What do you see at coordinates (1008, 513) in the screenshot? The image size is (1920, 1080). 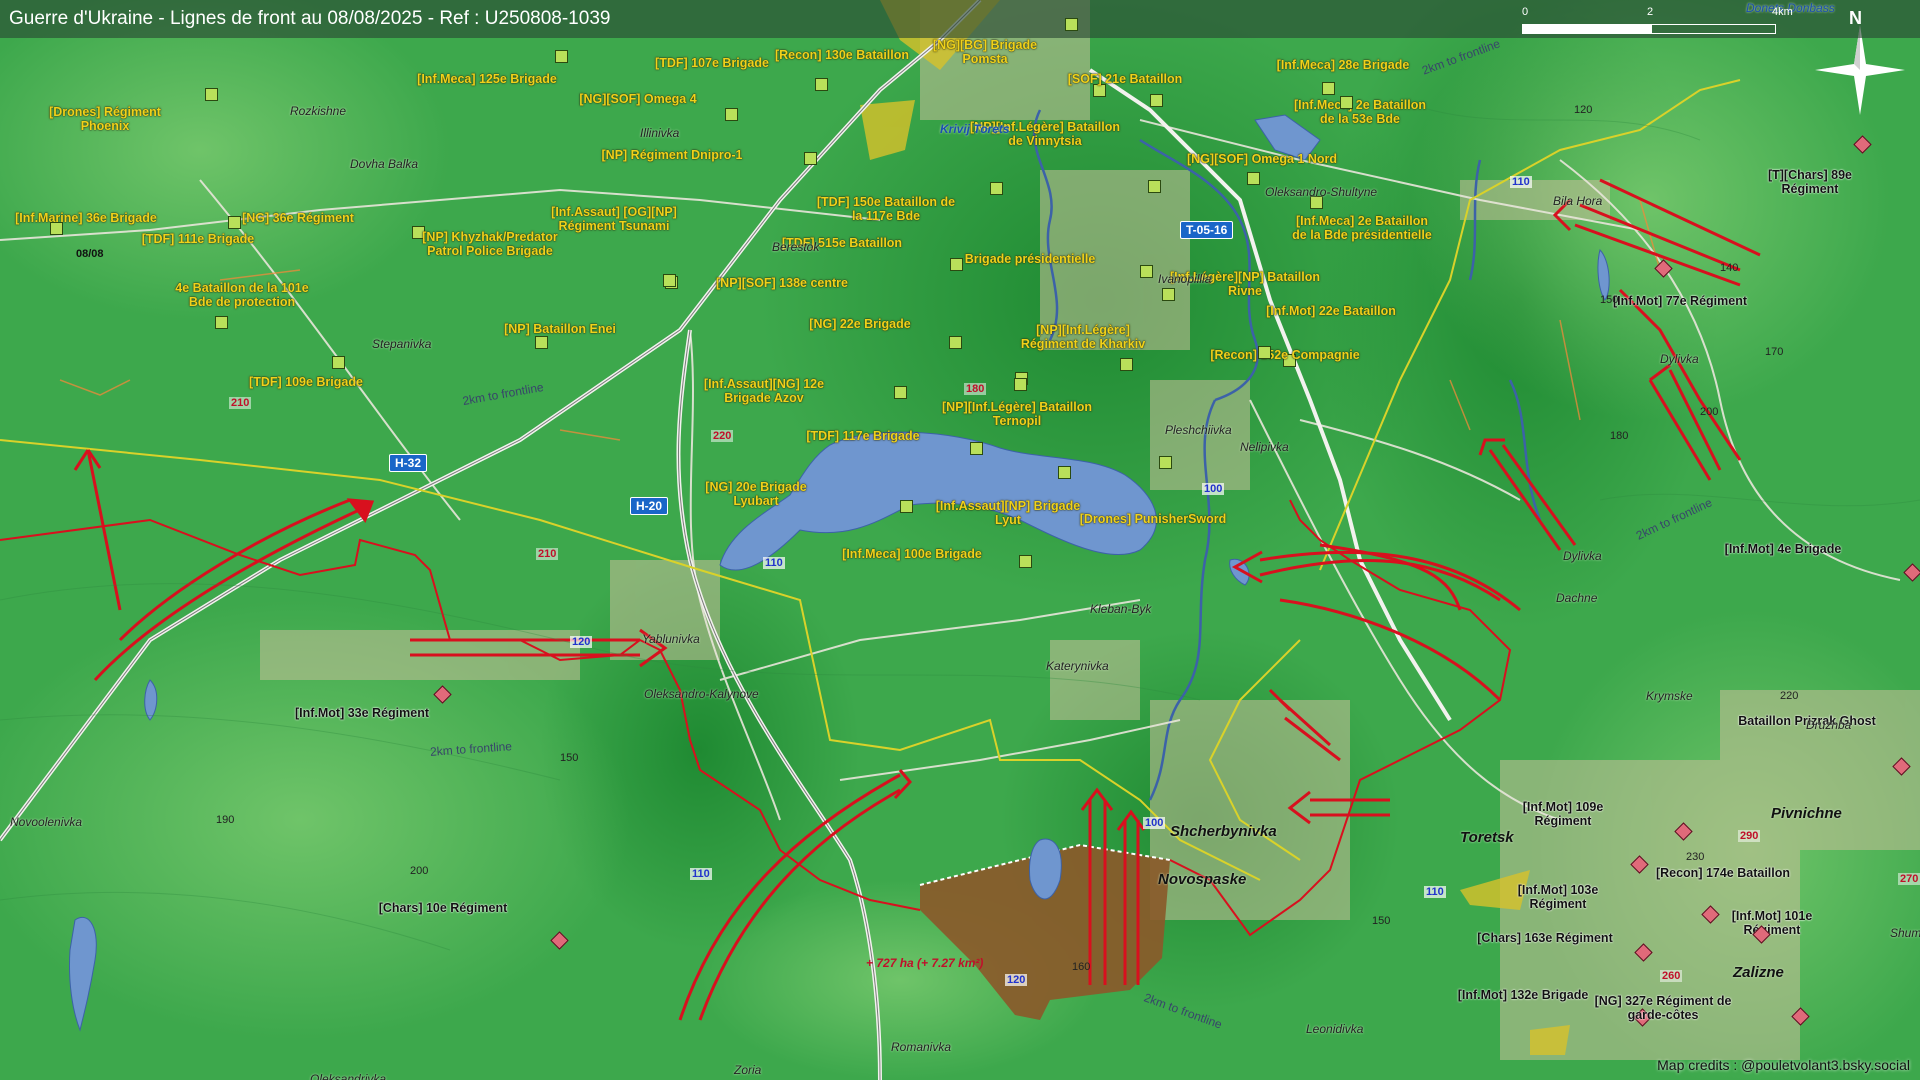 I see `ua-unit-label: [Inf.Assaut][NP] Brigade Lyut` at bounding box center [1008, 513].